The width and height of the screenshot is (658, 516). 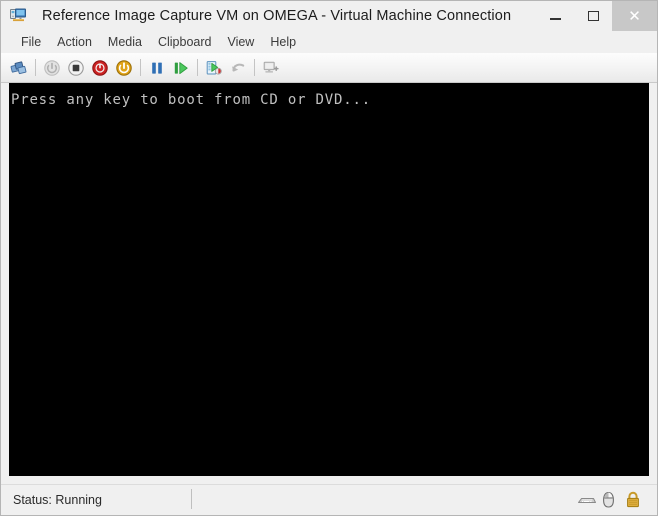 I want to click on ctrl-alt-delete-icon, so click(x=19, y=68).